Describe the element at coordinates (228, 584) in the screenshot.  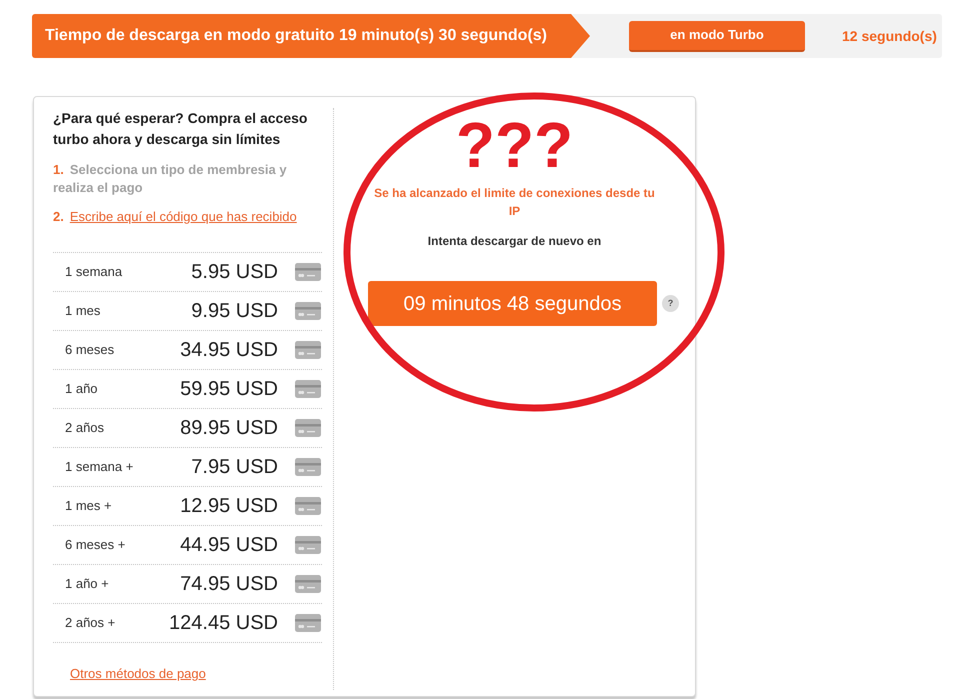
I see `plan-price: 74.95 USD` at that location.